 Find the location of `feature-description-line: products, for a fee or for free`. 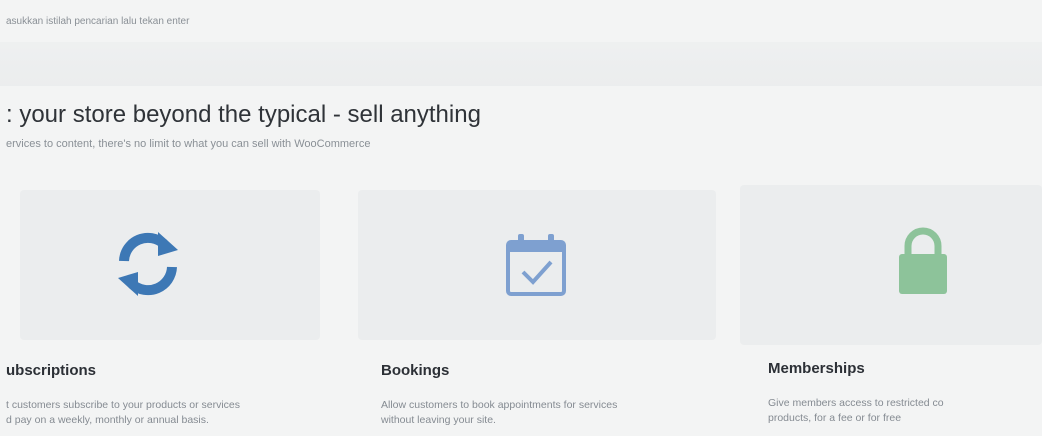

feature-description-line: products, for a fee or for free is located at coordinates (835, 418).